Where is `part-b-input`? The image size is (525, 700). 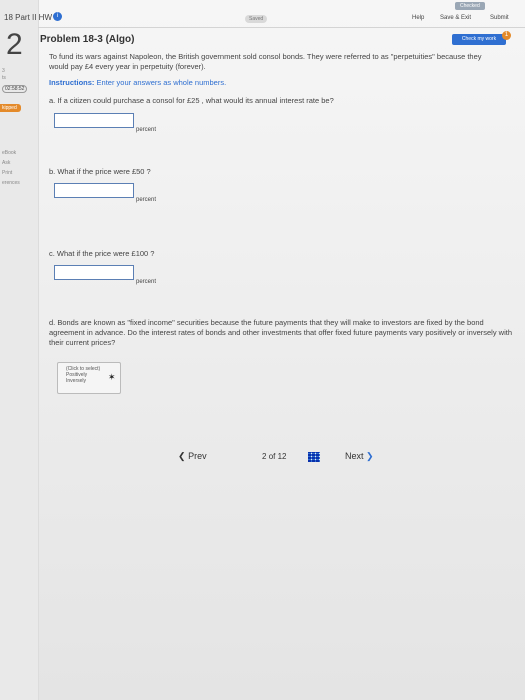 part-b-input is located at coordinates (94, 190).